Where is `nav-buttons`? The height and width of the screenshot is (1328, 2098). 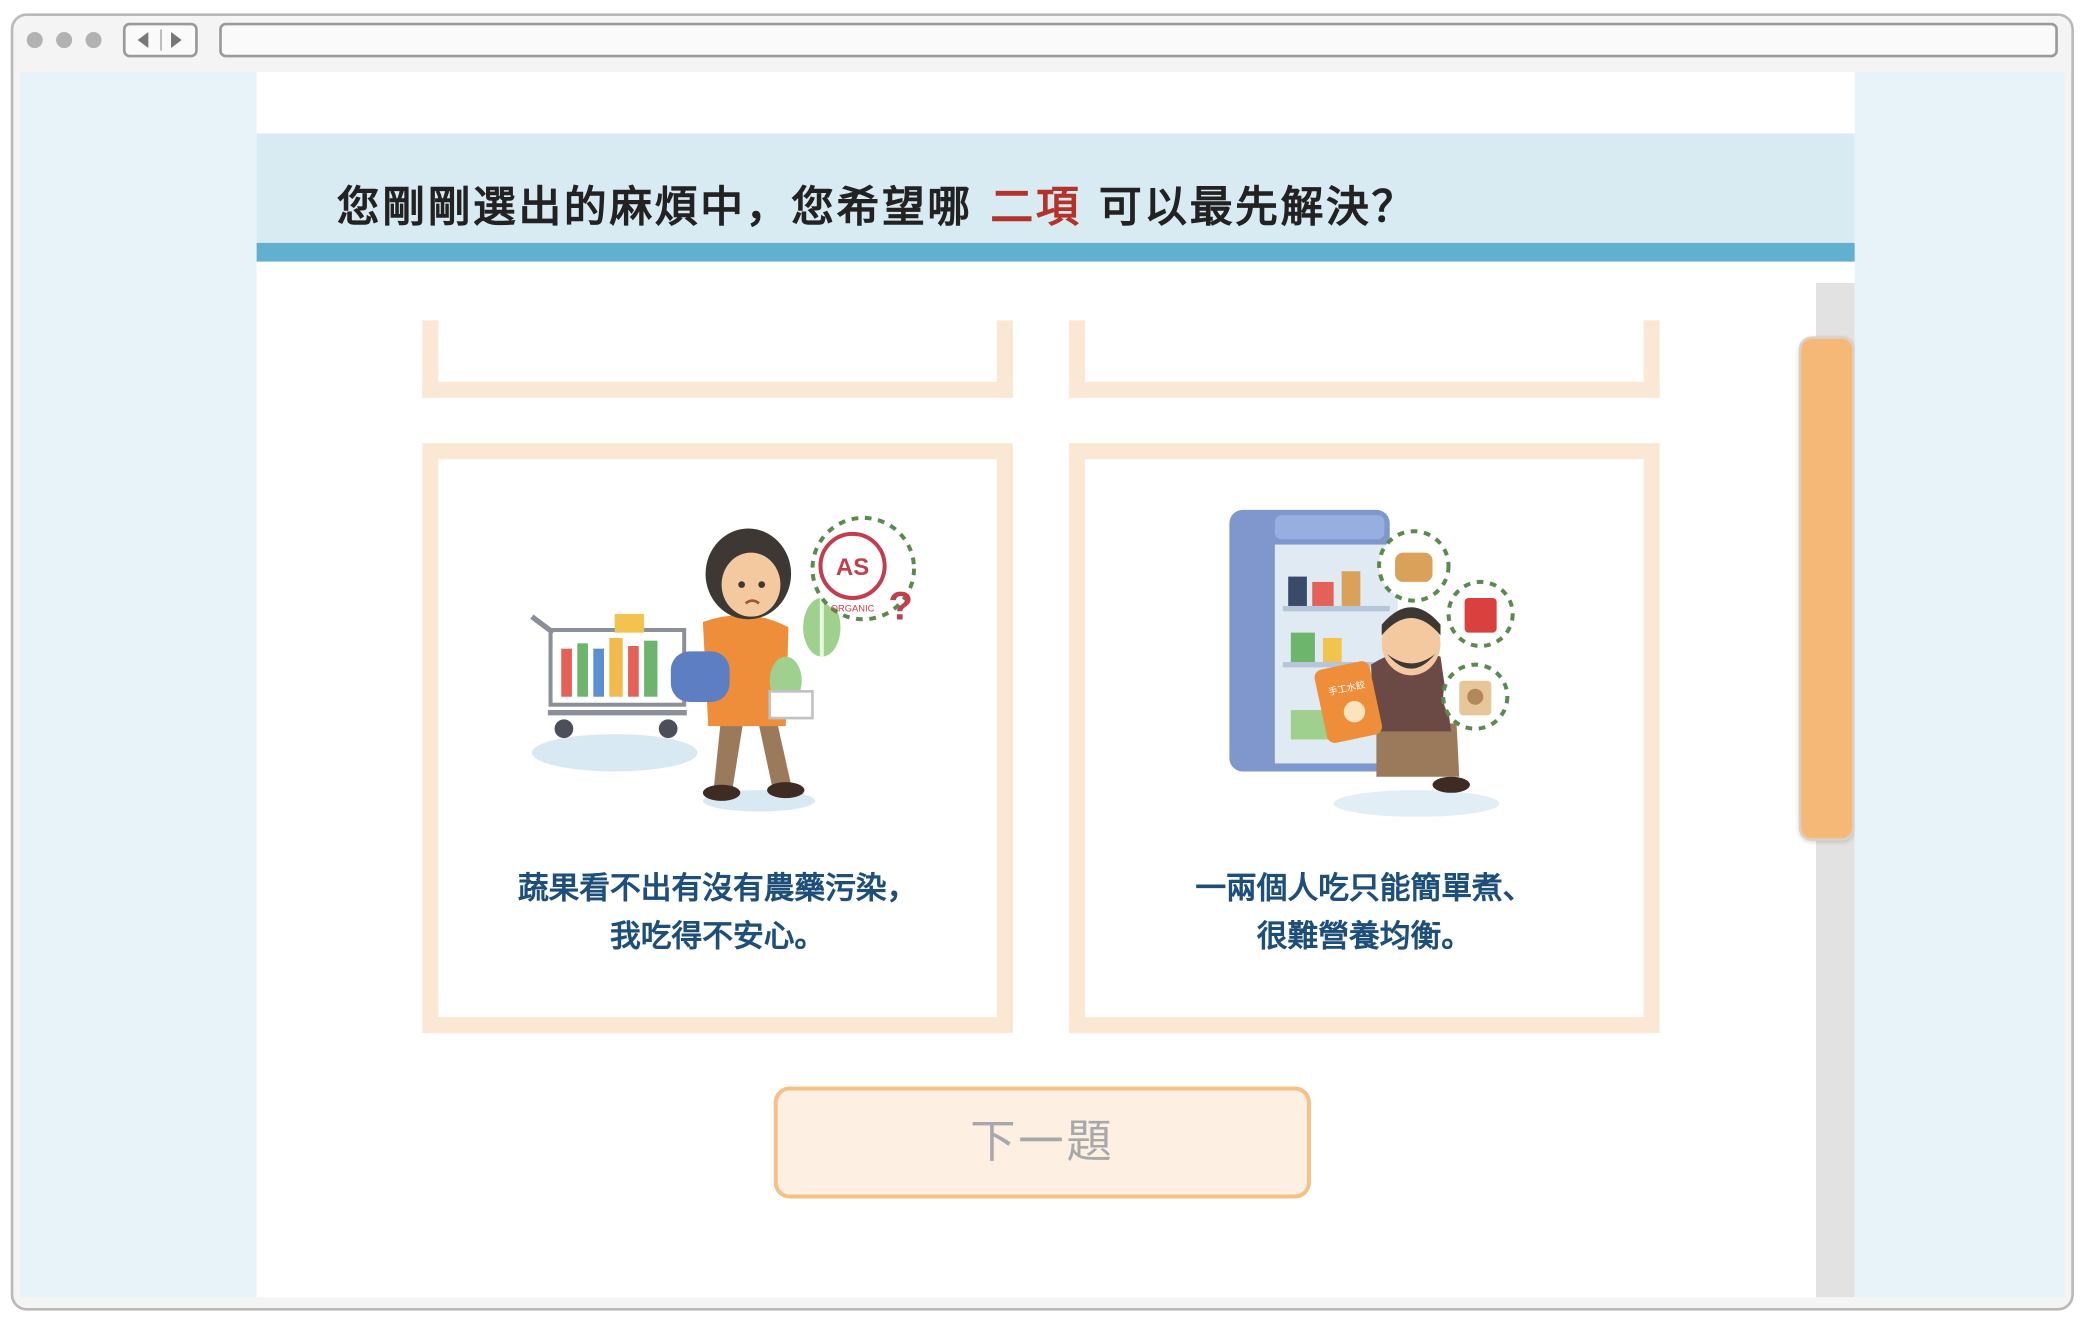
nav-buttons is located at coordinates (160, 40).